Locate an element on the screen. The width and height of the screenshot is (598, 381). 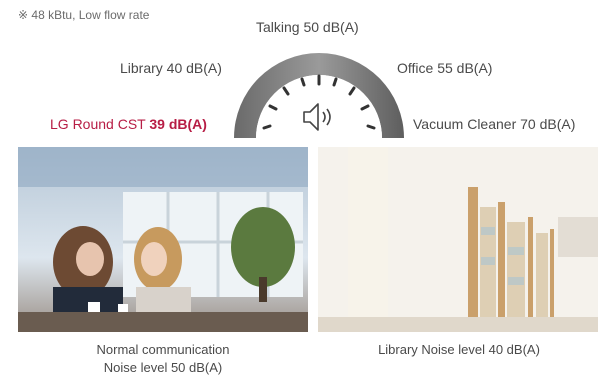
label-lg-round-cst: LG Round CST 39 dB(A) is located at coordinates (128, 124).